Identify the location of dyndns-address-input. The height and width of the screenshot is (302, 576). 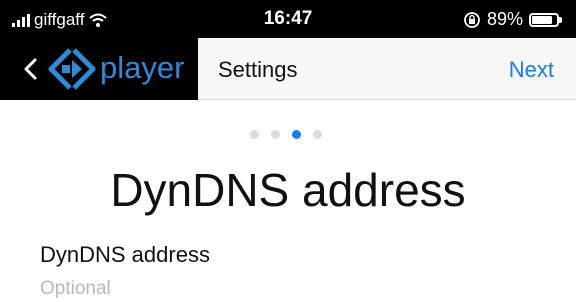
(288, 289).